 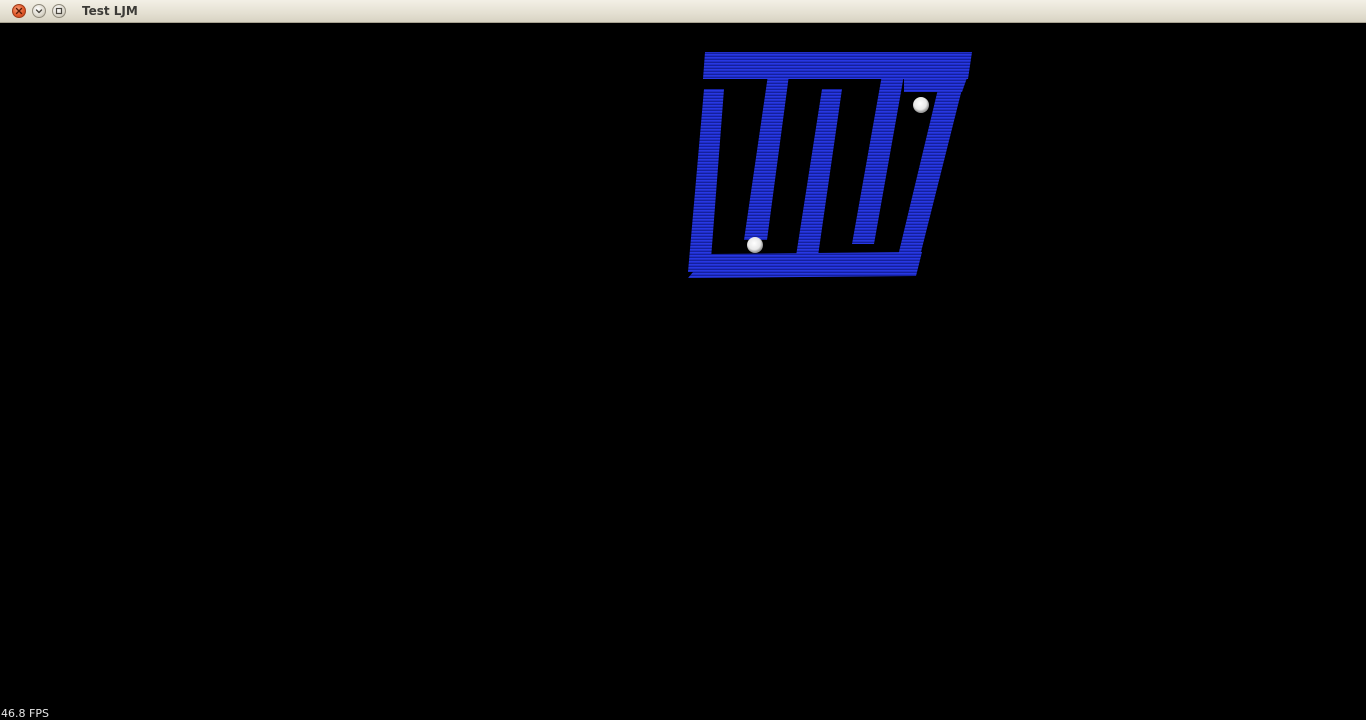 What do you see at coordinates (110, 11) in the screenshot?
I see `window-title: Test LJM` at bounding box center [110, 11].